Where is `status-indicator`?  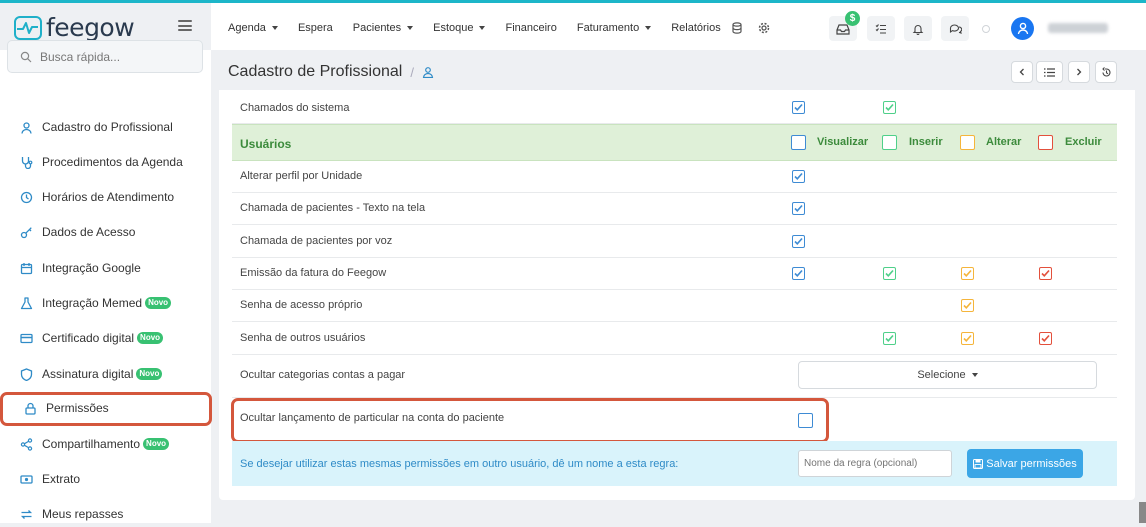 status-indicator is located at coordinates (986, 29).